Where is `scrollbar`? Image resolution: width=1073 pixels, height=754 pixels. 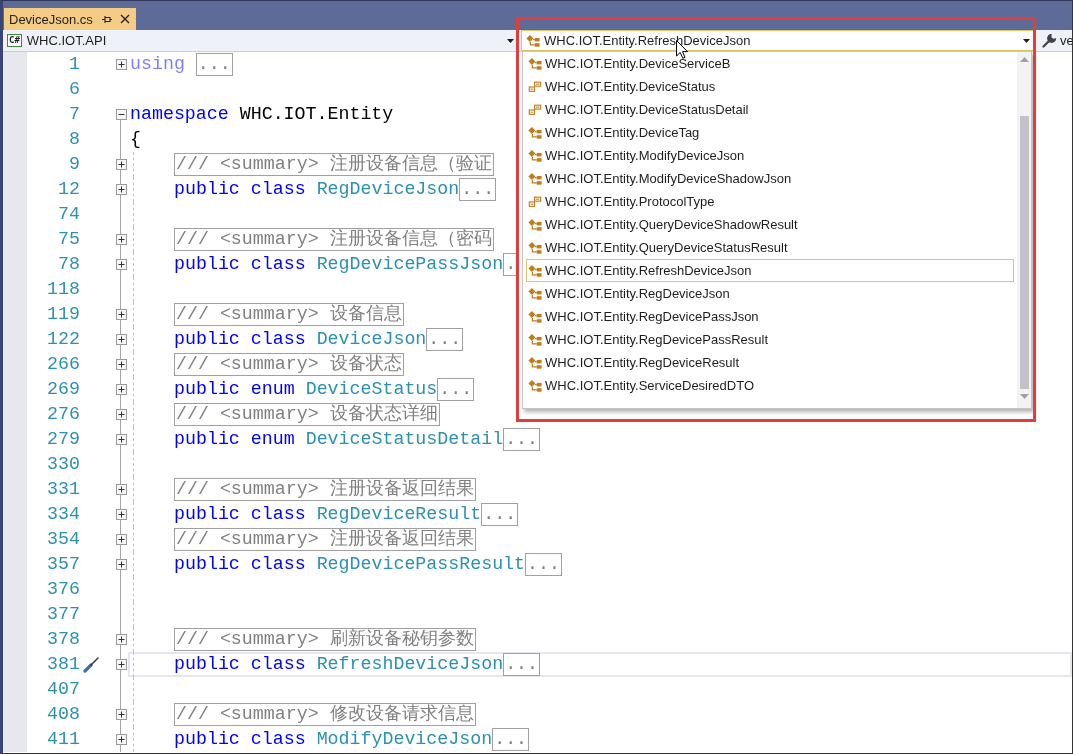
scrollbar is located at coordinates (1024, 230).